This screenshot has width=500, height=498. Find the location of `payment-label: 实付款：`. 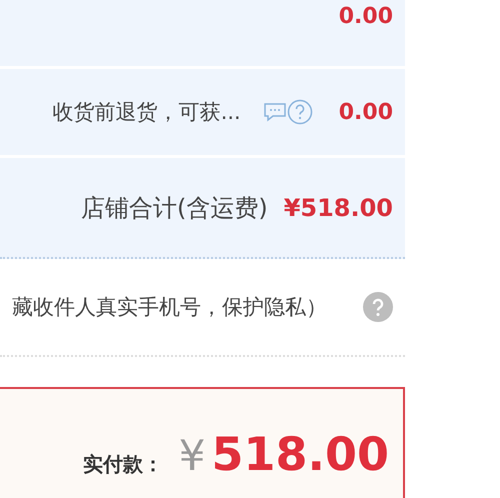

payment-label: 实付款： is located at coordinates (122, 464).